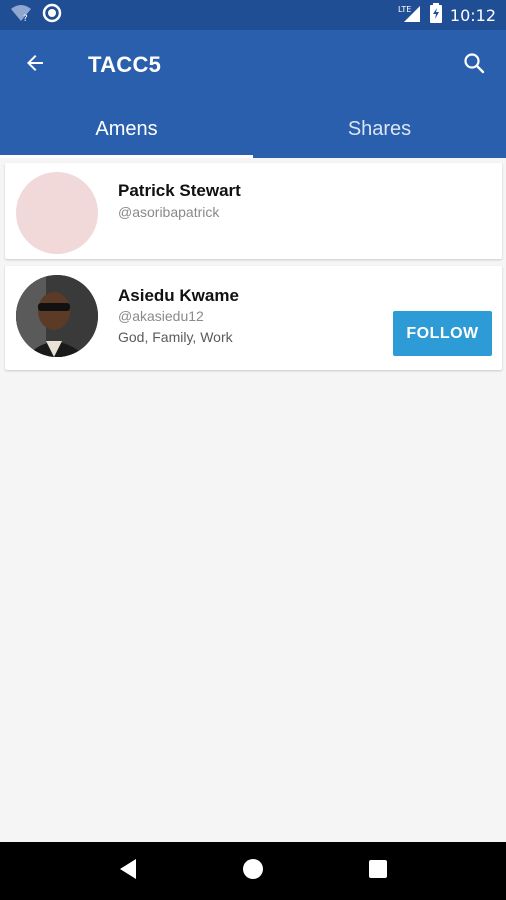 Image resolution: width=506 pixels, height=900 pixels. Describe the element at coordinates (253, 65) in the screenshot. I see `app-bar: TACC5` at that location.